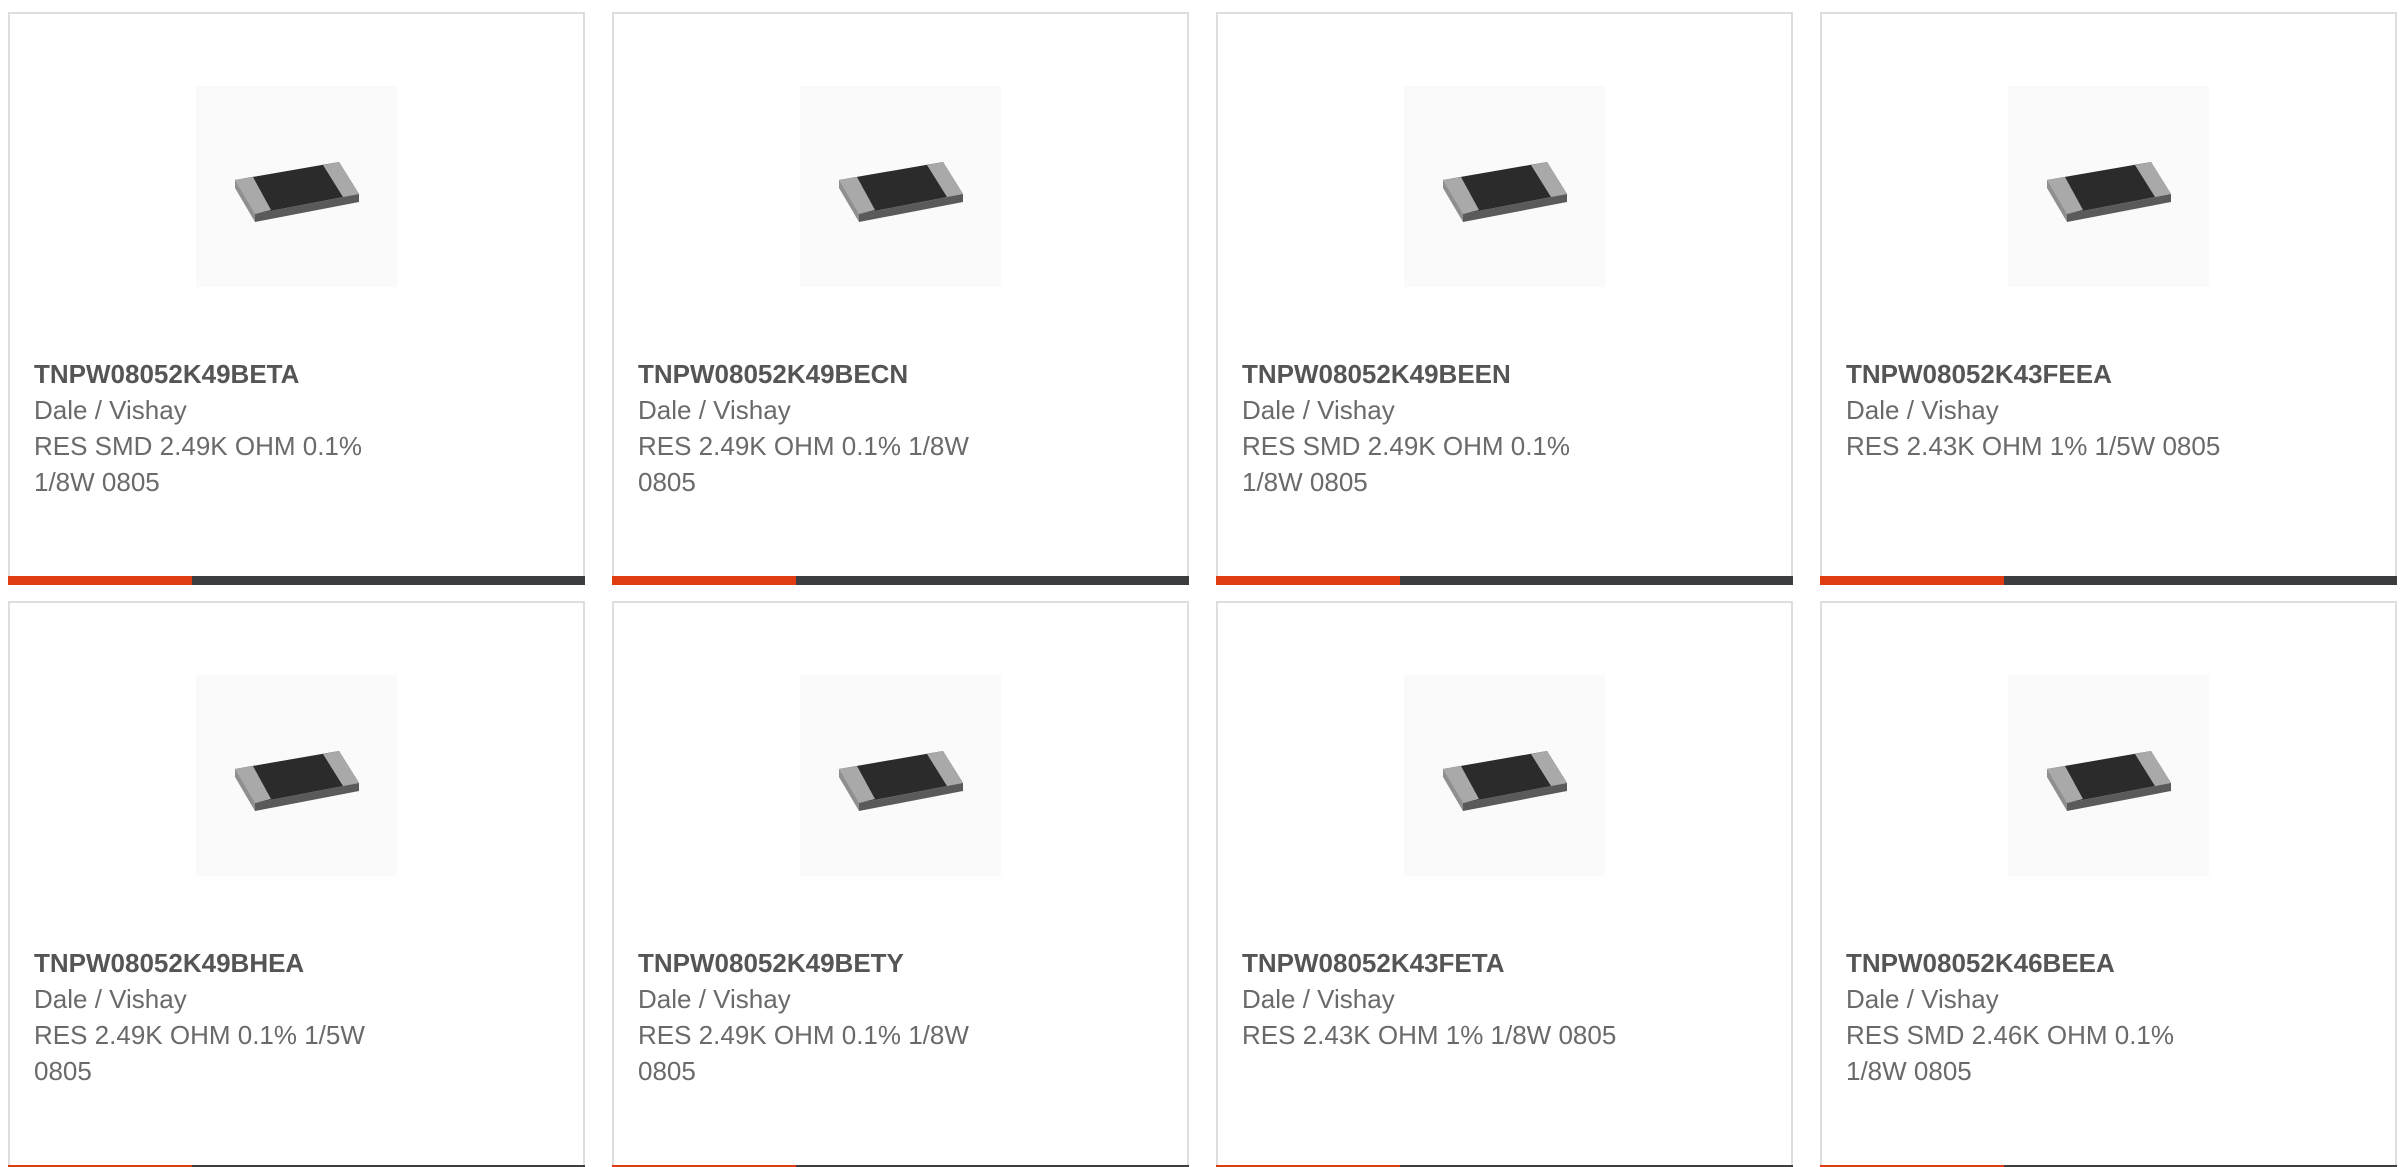 Image resolution: width=2400 pixels, height=1167 pixels. I want to click on part-number: TNPW08052K49BHEA, so click(224, 963).